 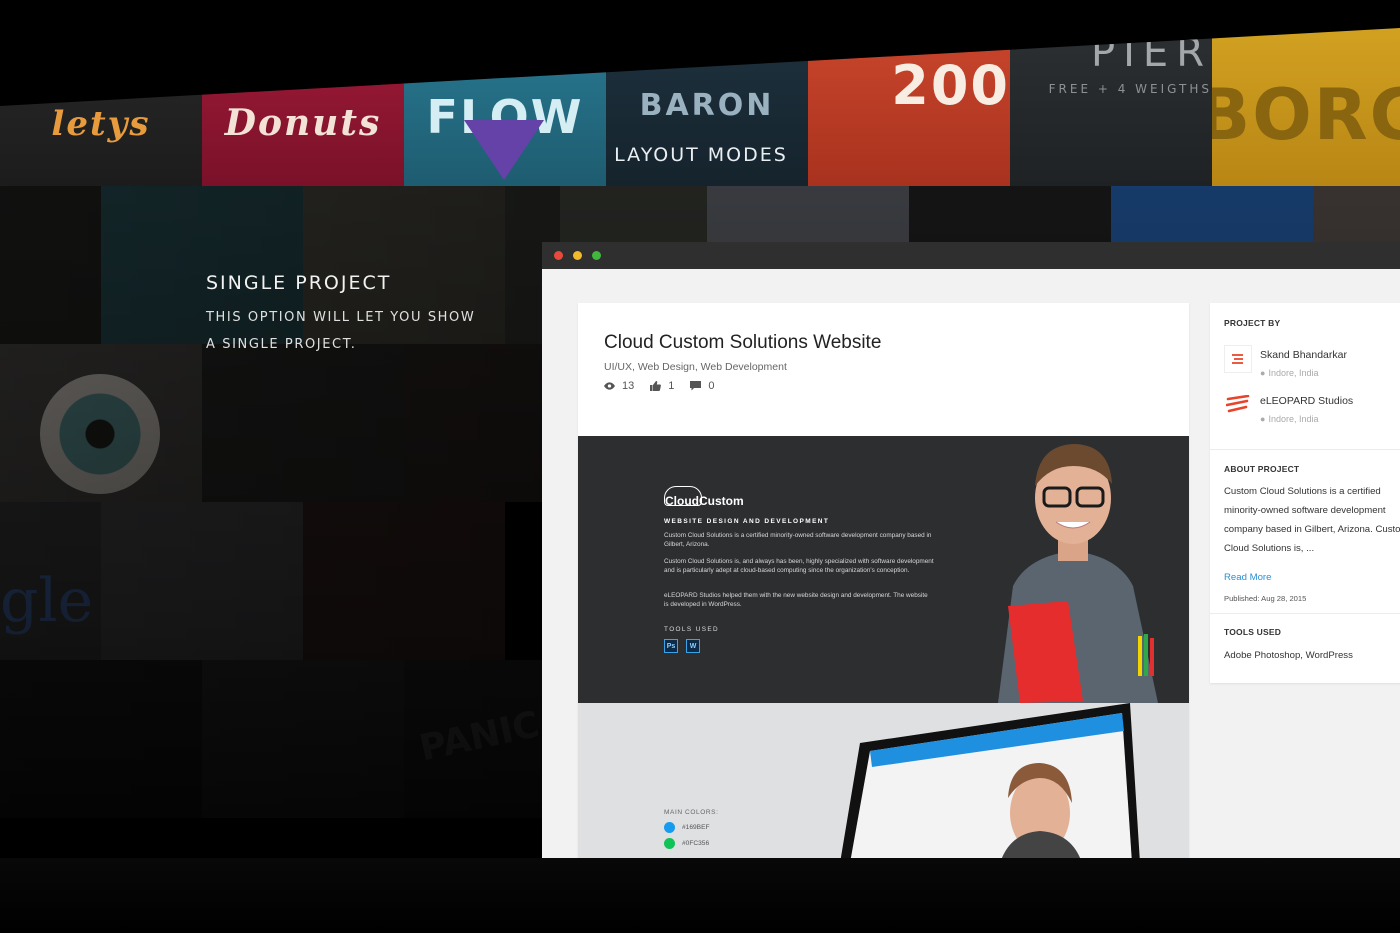 What do you see at coordinates (909, 107) in the screenshot?
I see `tile-skole: skole 200` at bounding box center [909, 107].